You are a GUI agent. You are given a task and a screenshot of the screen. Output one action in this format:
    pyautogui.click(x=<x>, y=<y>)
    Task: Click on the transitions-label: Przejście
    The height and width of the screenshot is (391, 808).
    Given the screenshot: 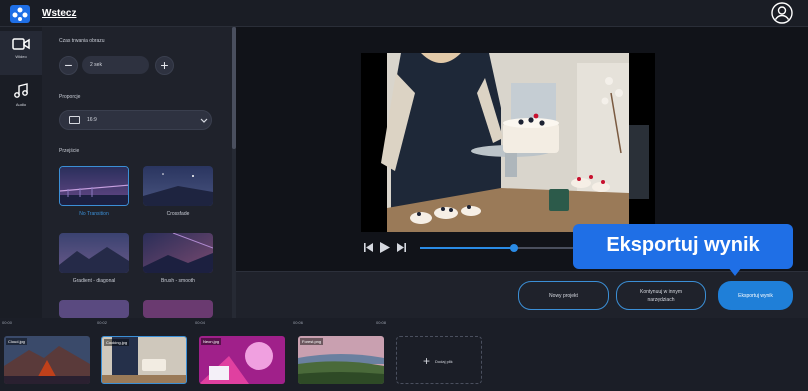 What is the action you would take?
    pyautogui.click(x=69, y=151)
    